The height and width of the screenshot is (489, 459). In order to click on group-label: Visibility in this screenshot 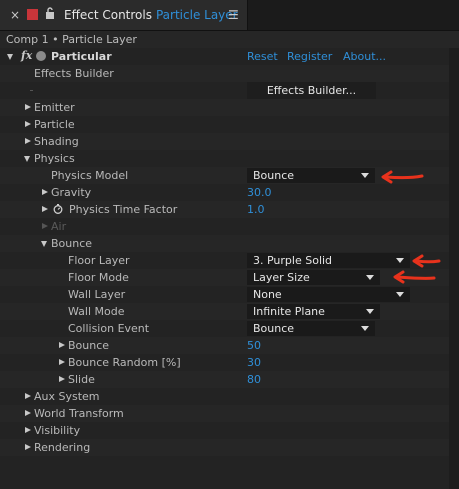, I will do `click(57, 430)`.